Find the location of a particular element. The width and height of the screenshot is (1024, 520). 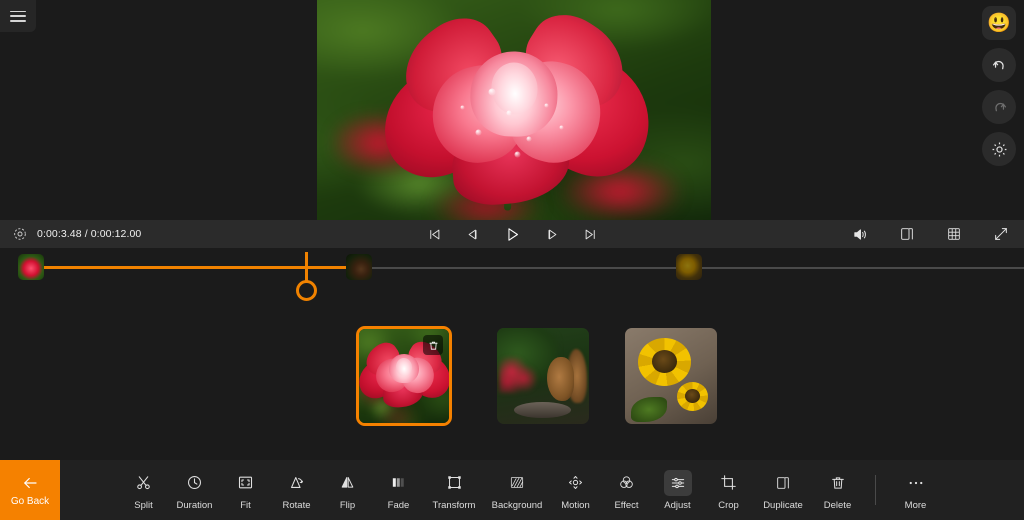

undo-icon is located at coordinates (998, 64).